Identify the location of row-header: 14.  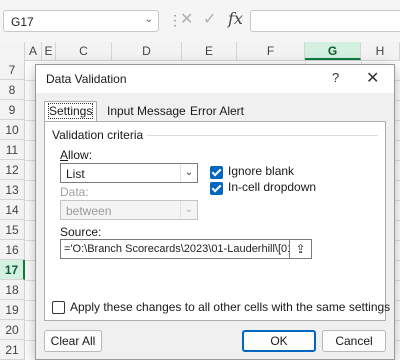
(12, 210).